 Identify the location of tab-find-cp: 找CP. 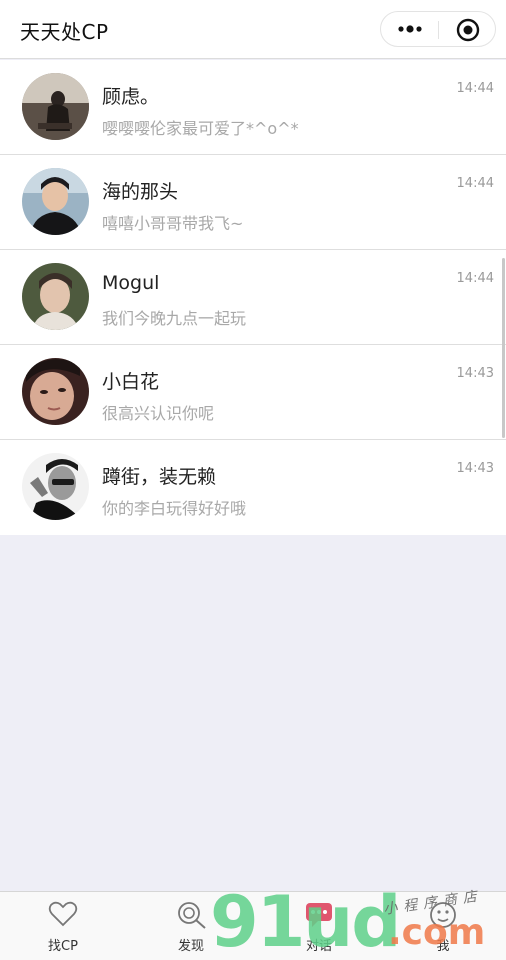
(63, 926).